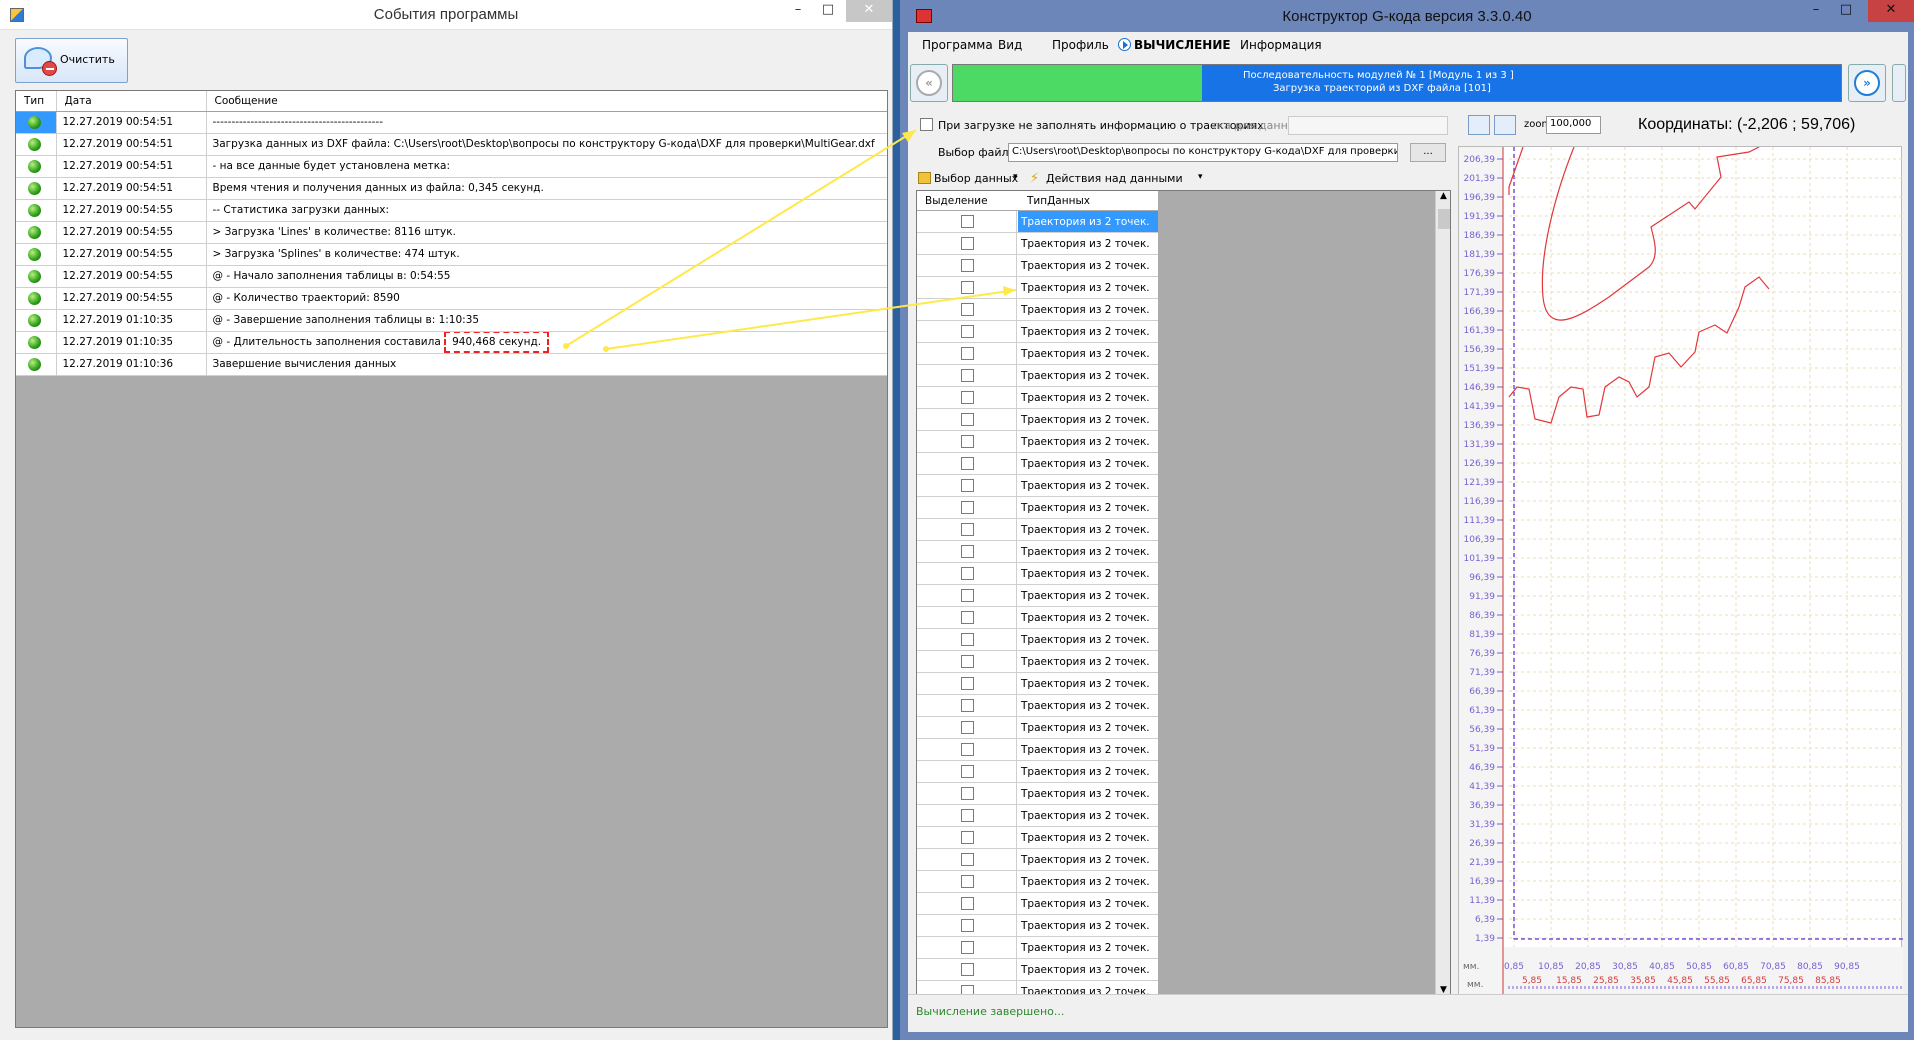 Image resolution: width=1914 pixels, height=1040 pixels. Describe the element at coordinates (71, 60) in the screenshot. I see `clear-button: Очистить` at that location.